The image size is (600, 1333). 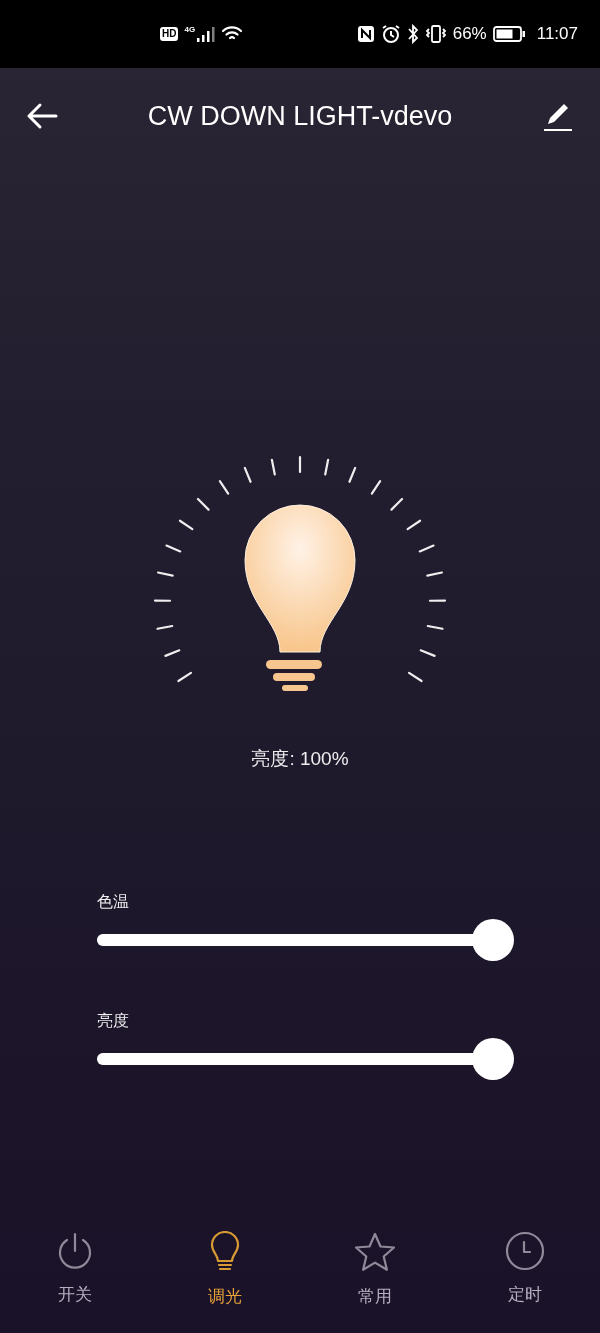 What do you see at coordinates (75, 1269) in the screenshot?
I see `nav-tab: 开关` at bounding box center [75, 1269].